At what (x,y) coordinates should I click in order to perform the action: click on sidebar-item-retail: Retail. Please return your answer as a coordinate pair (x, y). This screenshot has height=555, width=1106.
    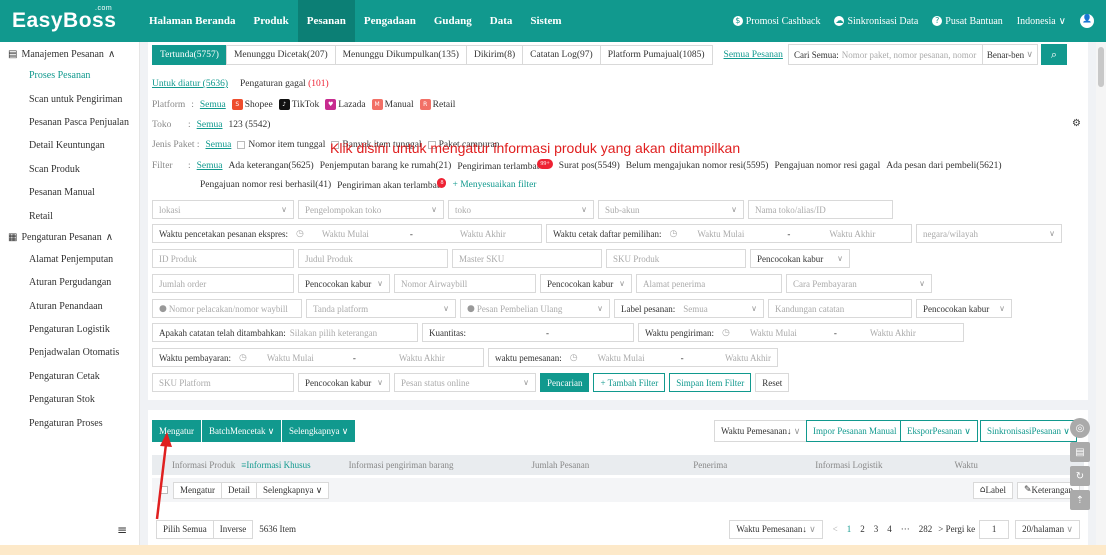
    Looking at the image, I should click on (69, 215).